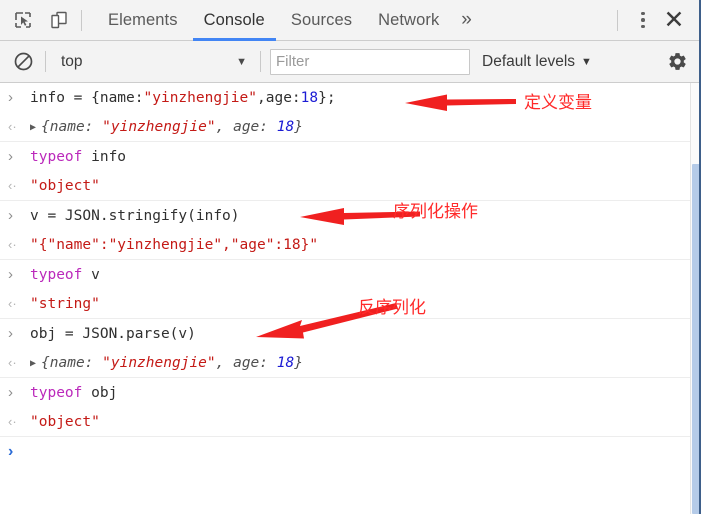  I want to click on console-input-row: › info = {name:"yinzhengjie",age:18};, so click(345, 97).